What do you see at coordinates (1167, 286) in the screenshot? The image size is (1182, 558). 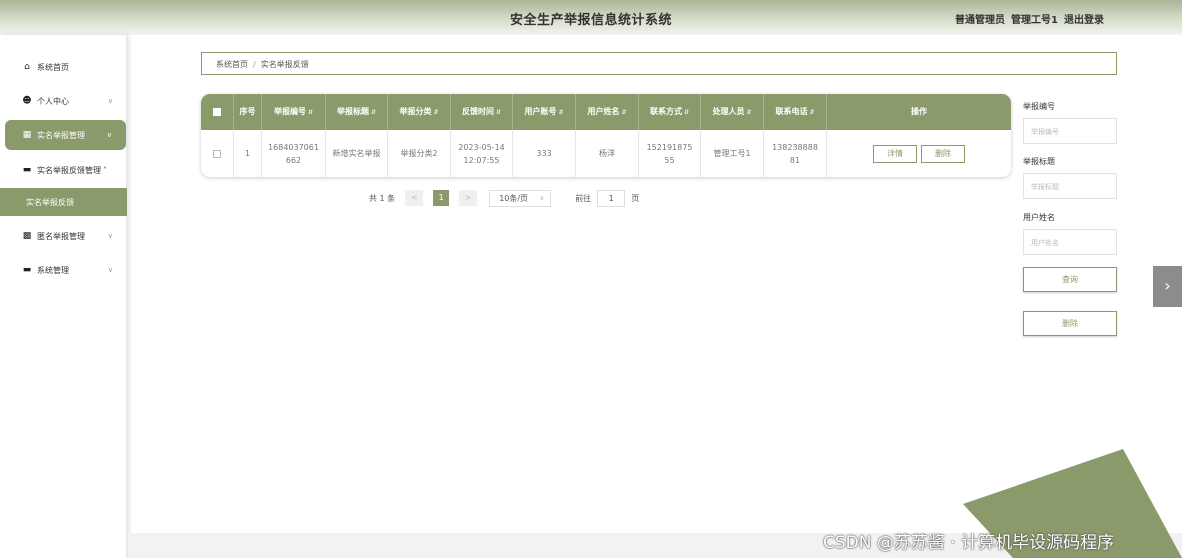 I see `chevron-right-icon: ›` at bounding box center [1167, 286].